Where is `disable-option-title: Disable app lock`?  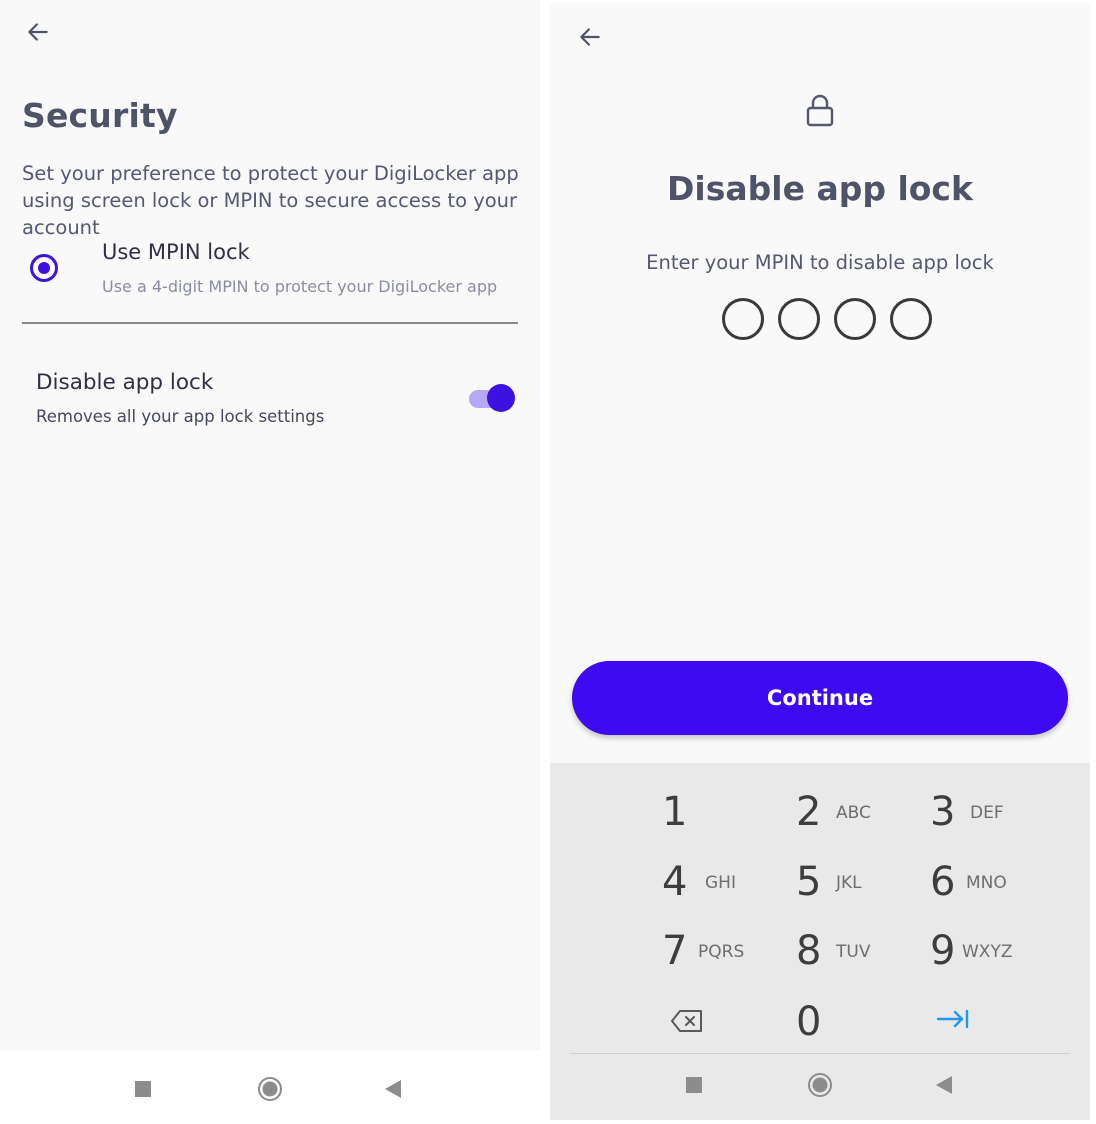 disable-option-title: Disable app lock is located at coordinates (125, 382).